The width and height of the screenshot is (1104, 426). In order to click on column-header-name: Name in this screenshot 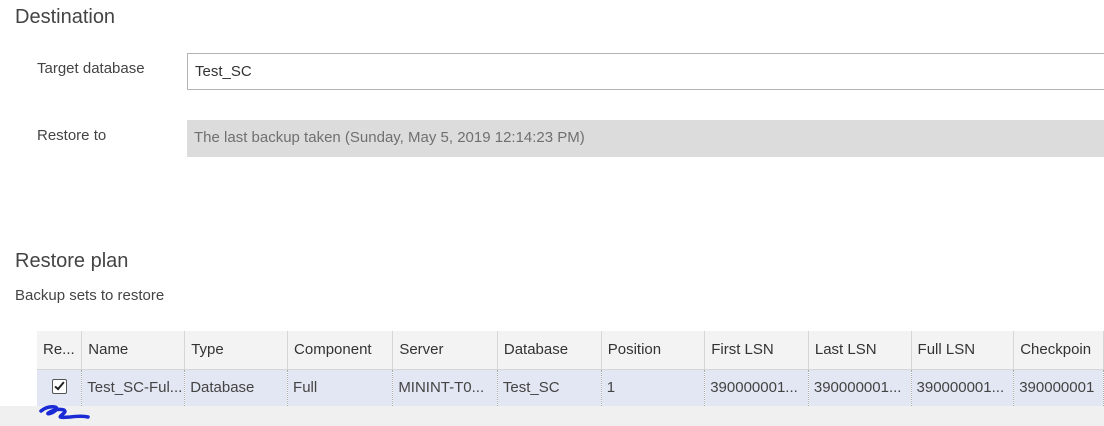, I will do `click(133, 350)`.